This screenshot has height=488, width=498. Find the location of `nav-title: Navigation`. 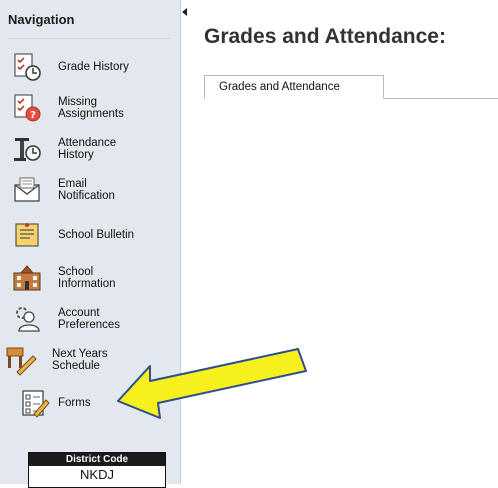

nav-title: Navigation is located at coordinates (41, 19).